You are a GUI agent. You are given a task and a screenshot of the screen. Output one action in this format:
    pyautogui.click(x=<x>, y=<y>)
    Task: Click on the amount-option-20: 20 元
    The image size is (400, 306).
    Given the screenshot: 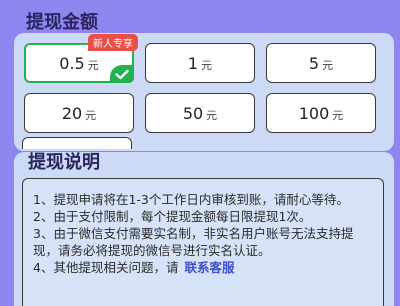 What is the action you would take?
    pyautogui.click(x=79, y=113)
    